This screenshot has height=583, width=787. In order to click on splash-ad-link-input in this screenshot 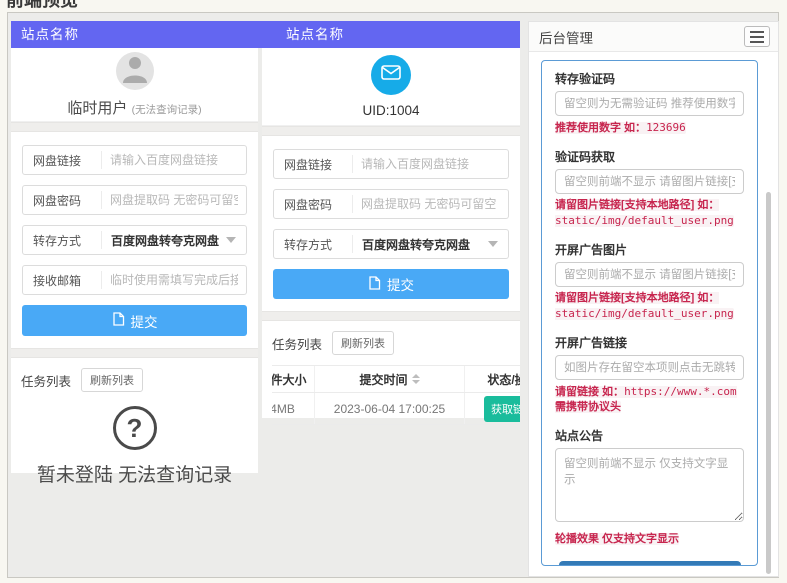, I will do `click(649, 367)`.